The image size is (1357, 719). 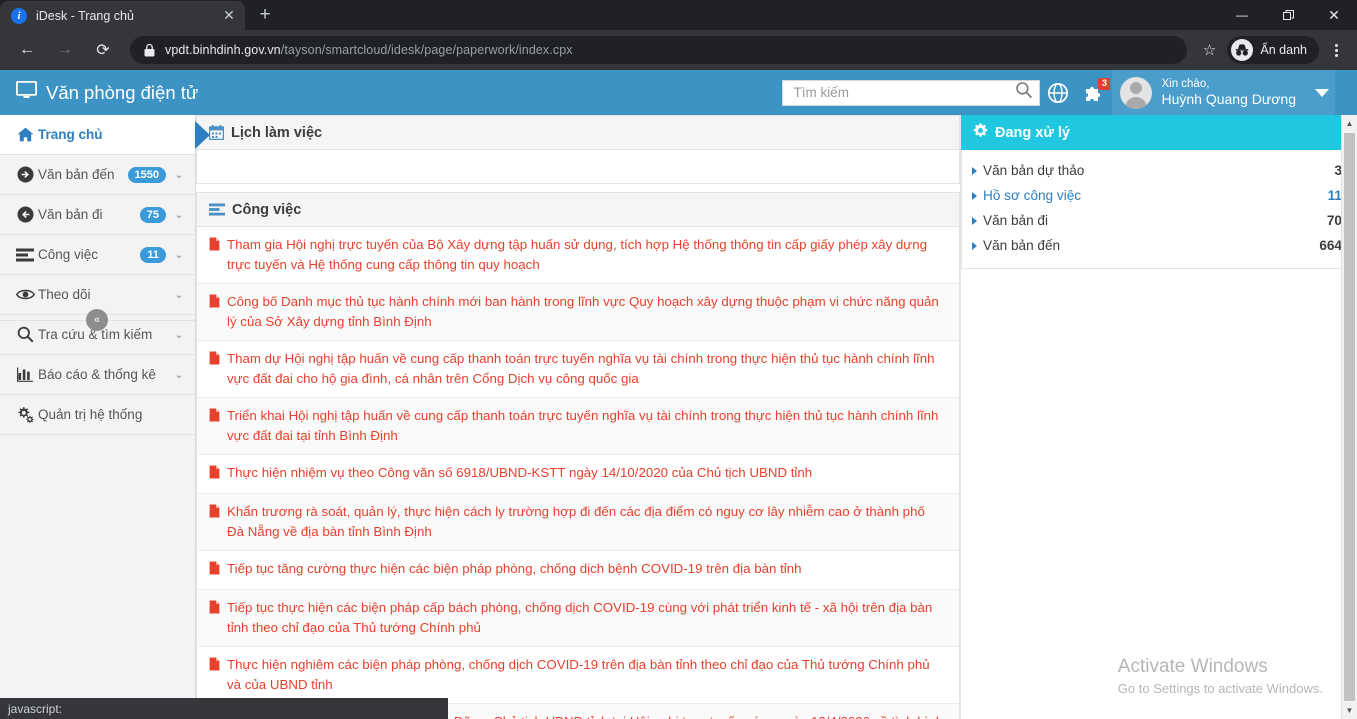 I want to click on schedule-panel-title: Lịch làm việc, so click(x=277, y=132).